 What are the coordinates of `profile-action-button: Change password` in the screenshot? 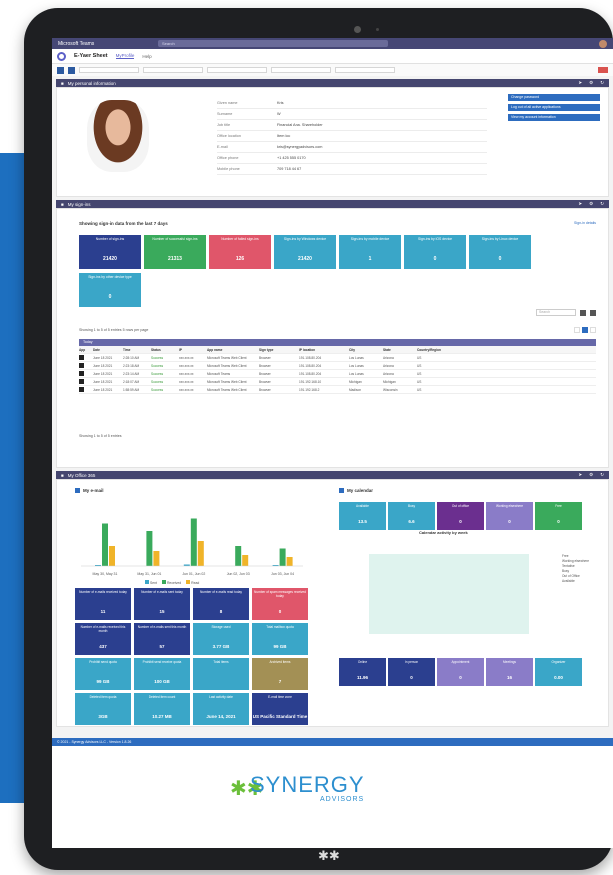 It's located at (554, 97).